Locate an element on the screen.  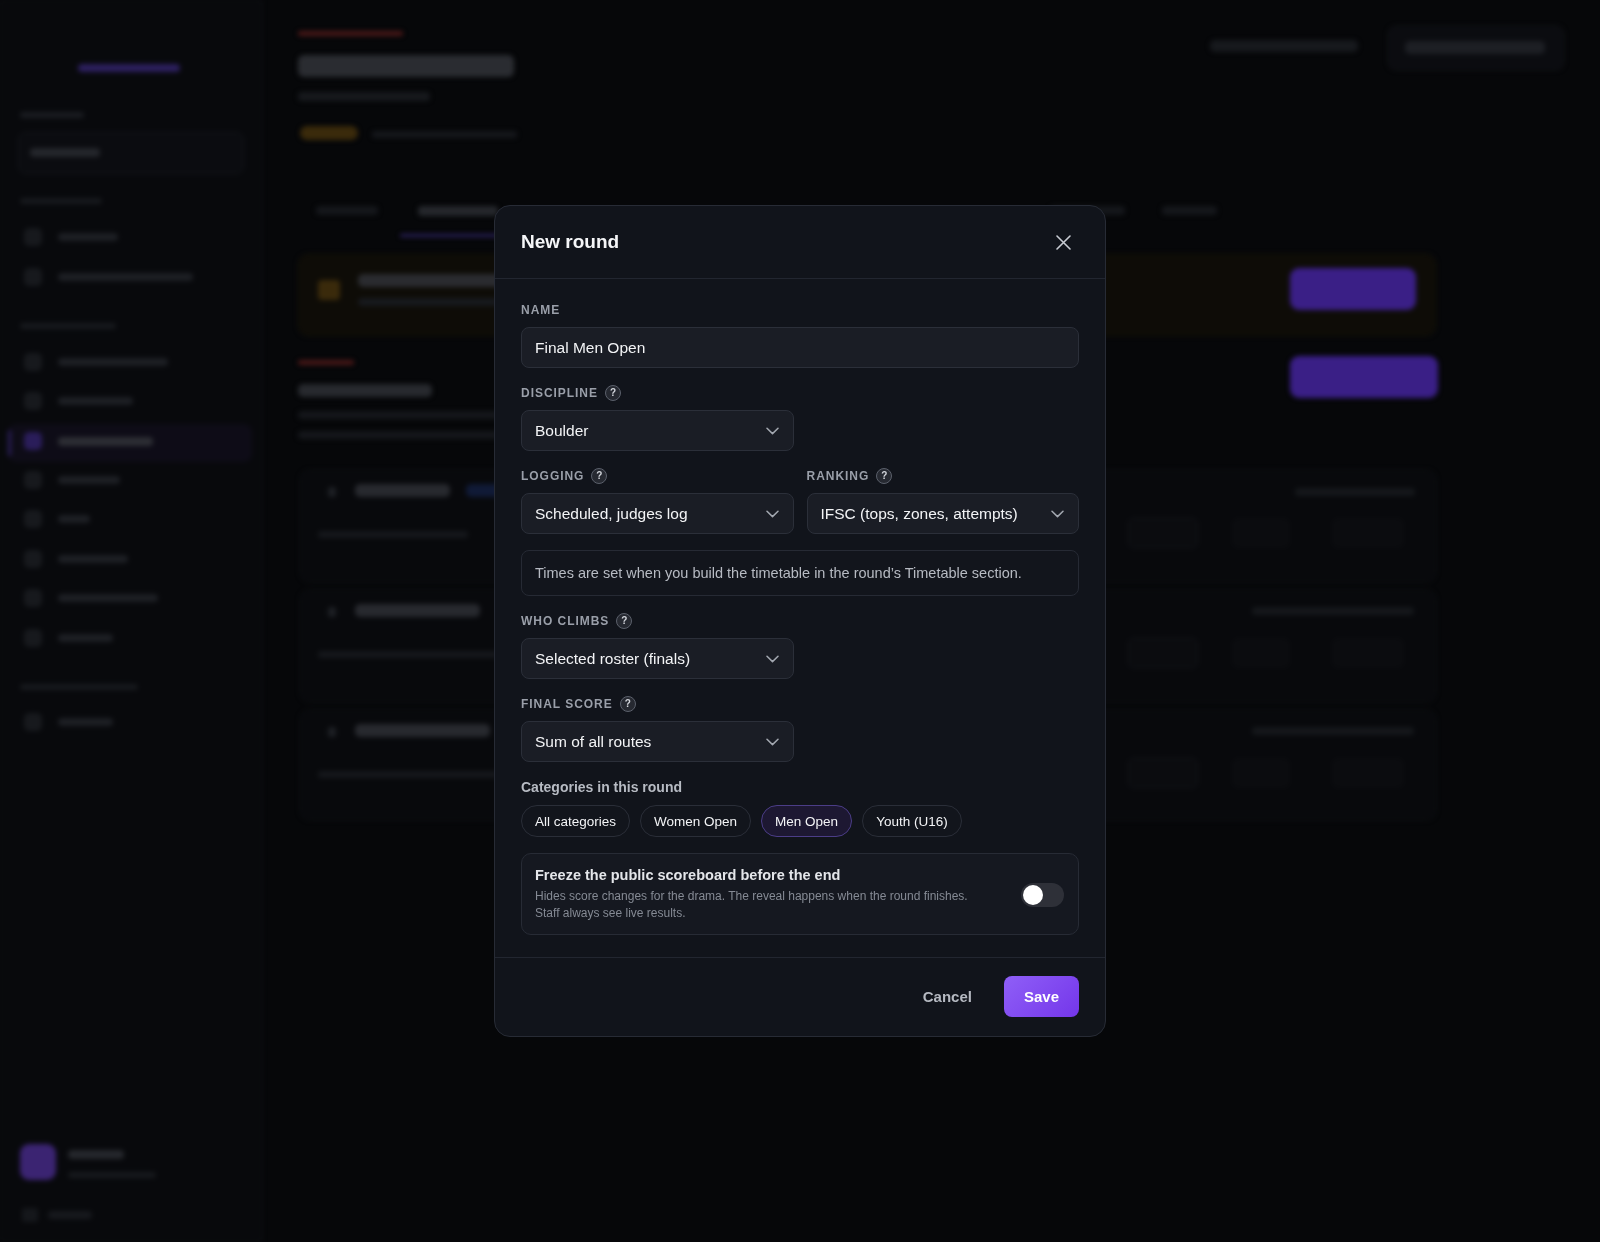
setting-description: Hides score changes for the drama. The reveal happens when the round finishes. Staff always see live results. is located at coordinates (752, 905).